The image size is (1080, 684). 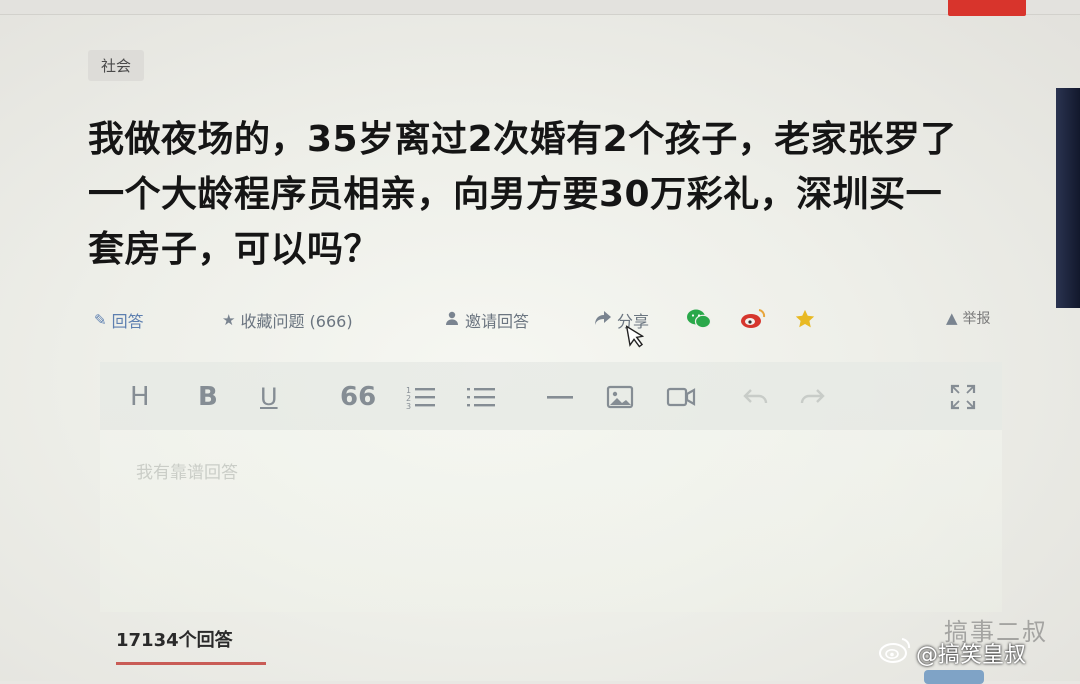 I want to click on report-button: ▲ 举报, so click(x=968, y=318).